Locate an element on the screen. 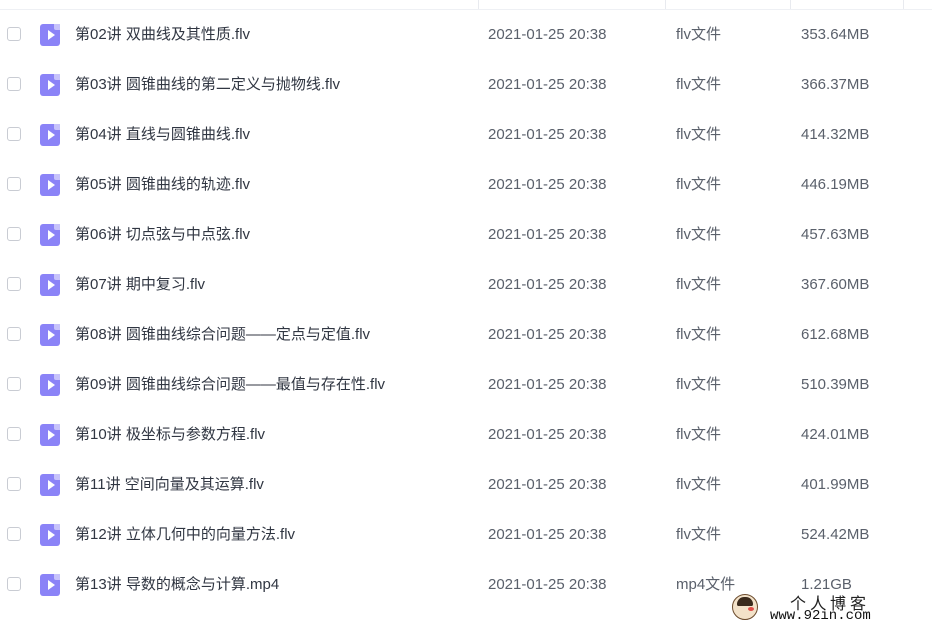  file-size: 510.39MB is located at coordinates (835, 384).